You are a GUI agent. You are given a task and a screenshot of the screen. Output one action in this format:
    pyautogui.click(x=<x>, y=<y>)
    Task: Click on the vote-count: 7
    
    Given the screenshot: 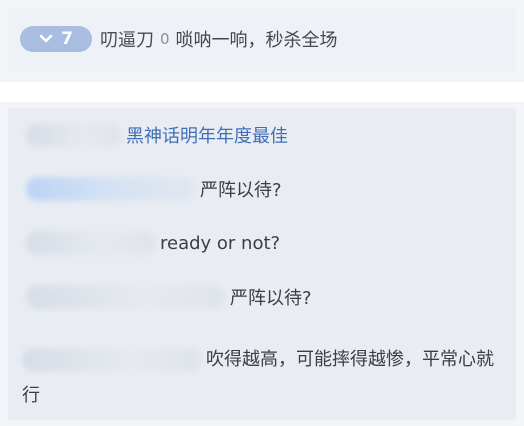 What is the action you would take?
    pyautogui.click(x=67, y=39)
    